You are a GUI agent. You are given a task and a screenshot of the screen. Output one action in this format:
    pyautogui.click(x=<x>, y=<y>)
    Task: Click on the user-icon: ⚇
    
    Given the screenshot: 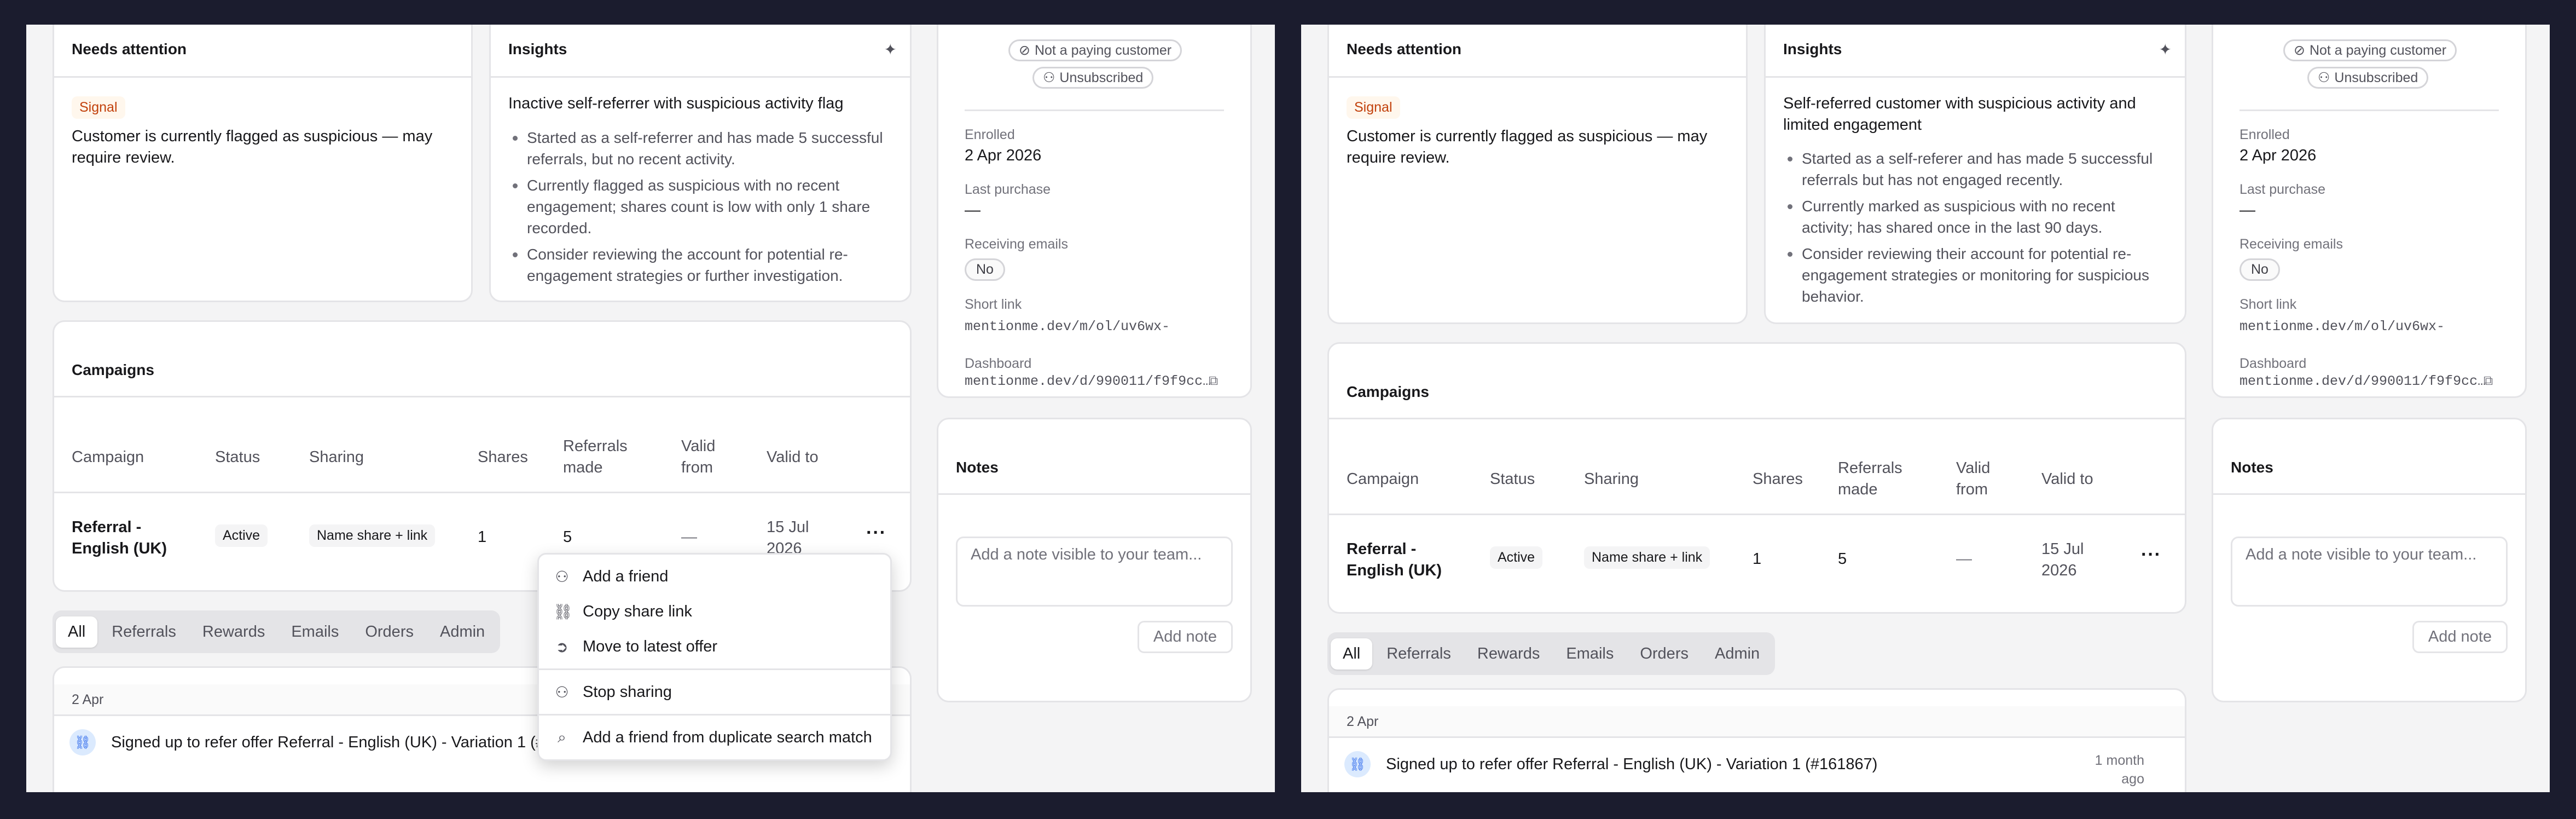 What is the action you would take?
    pyautogui.click(x=2324, y=77)
    